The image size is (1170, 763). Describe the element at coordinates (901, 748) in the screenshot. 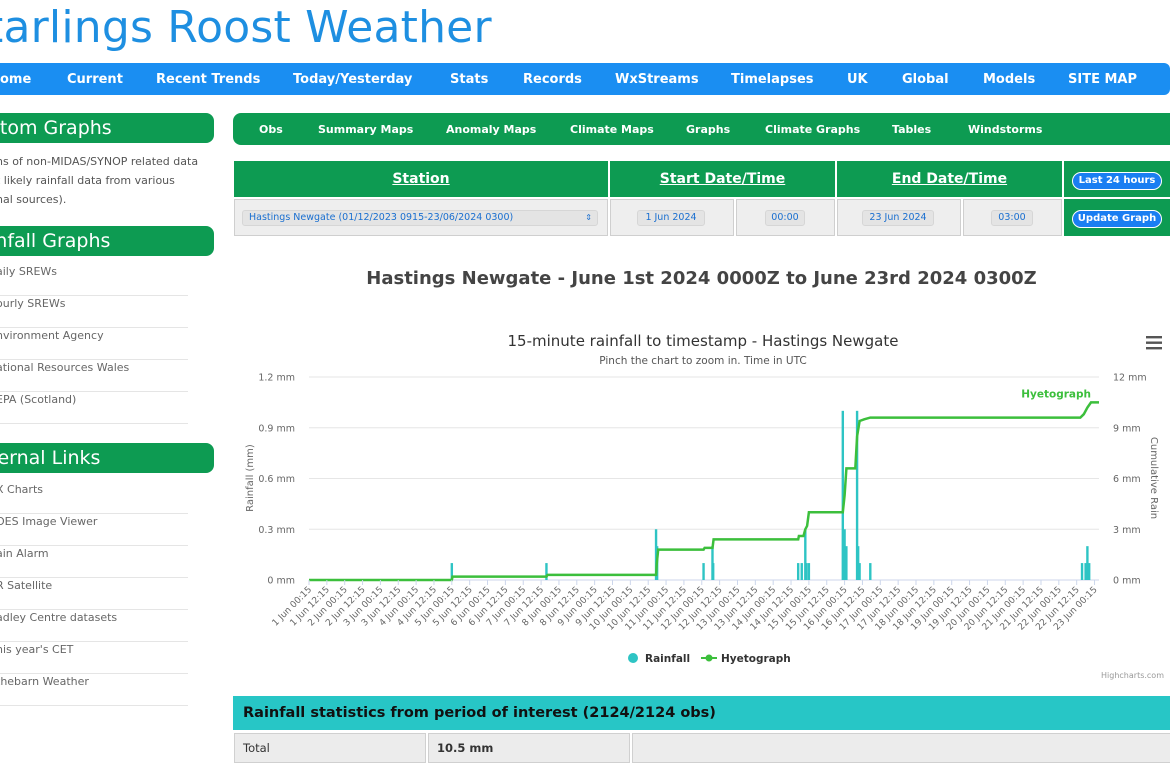

I see `stats-empty-cell` at that location.